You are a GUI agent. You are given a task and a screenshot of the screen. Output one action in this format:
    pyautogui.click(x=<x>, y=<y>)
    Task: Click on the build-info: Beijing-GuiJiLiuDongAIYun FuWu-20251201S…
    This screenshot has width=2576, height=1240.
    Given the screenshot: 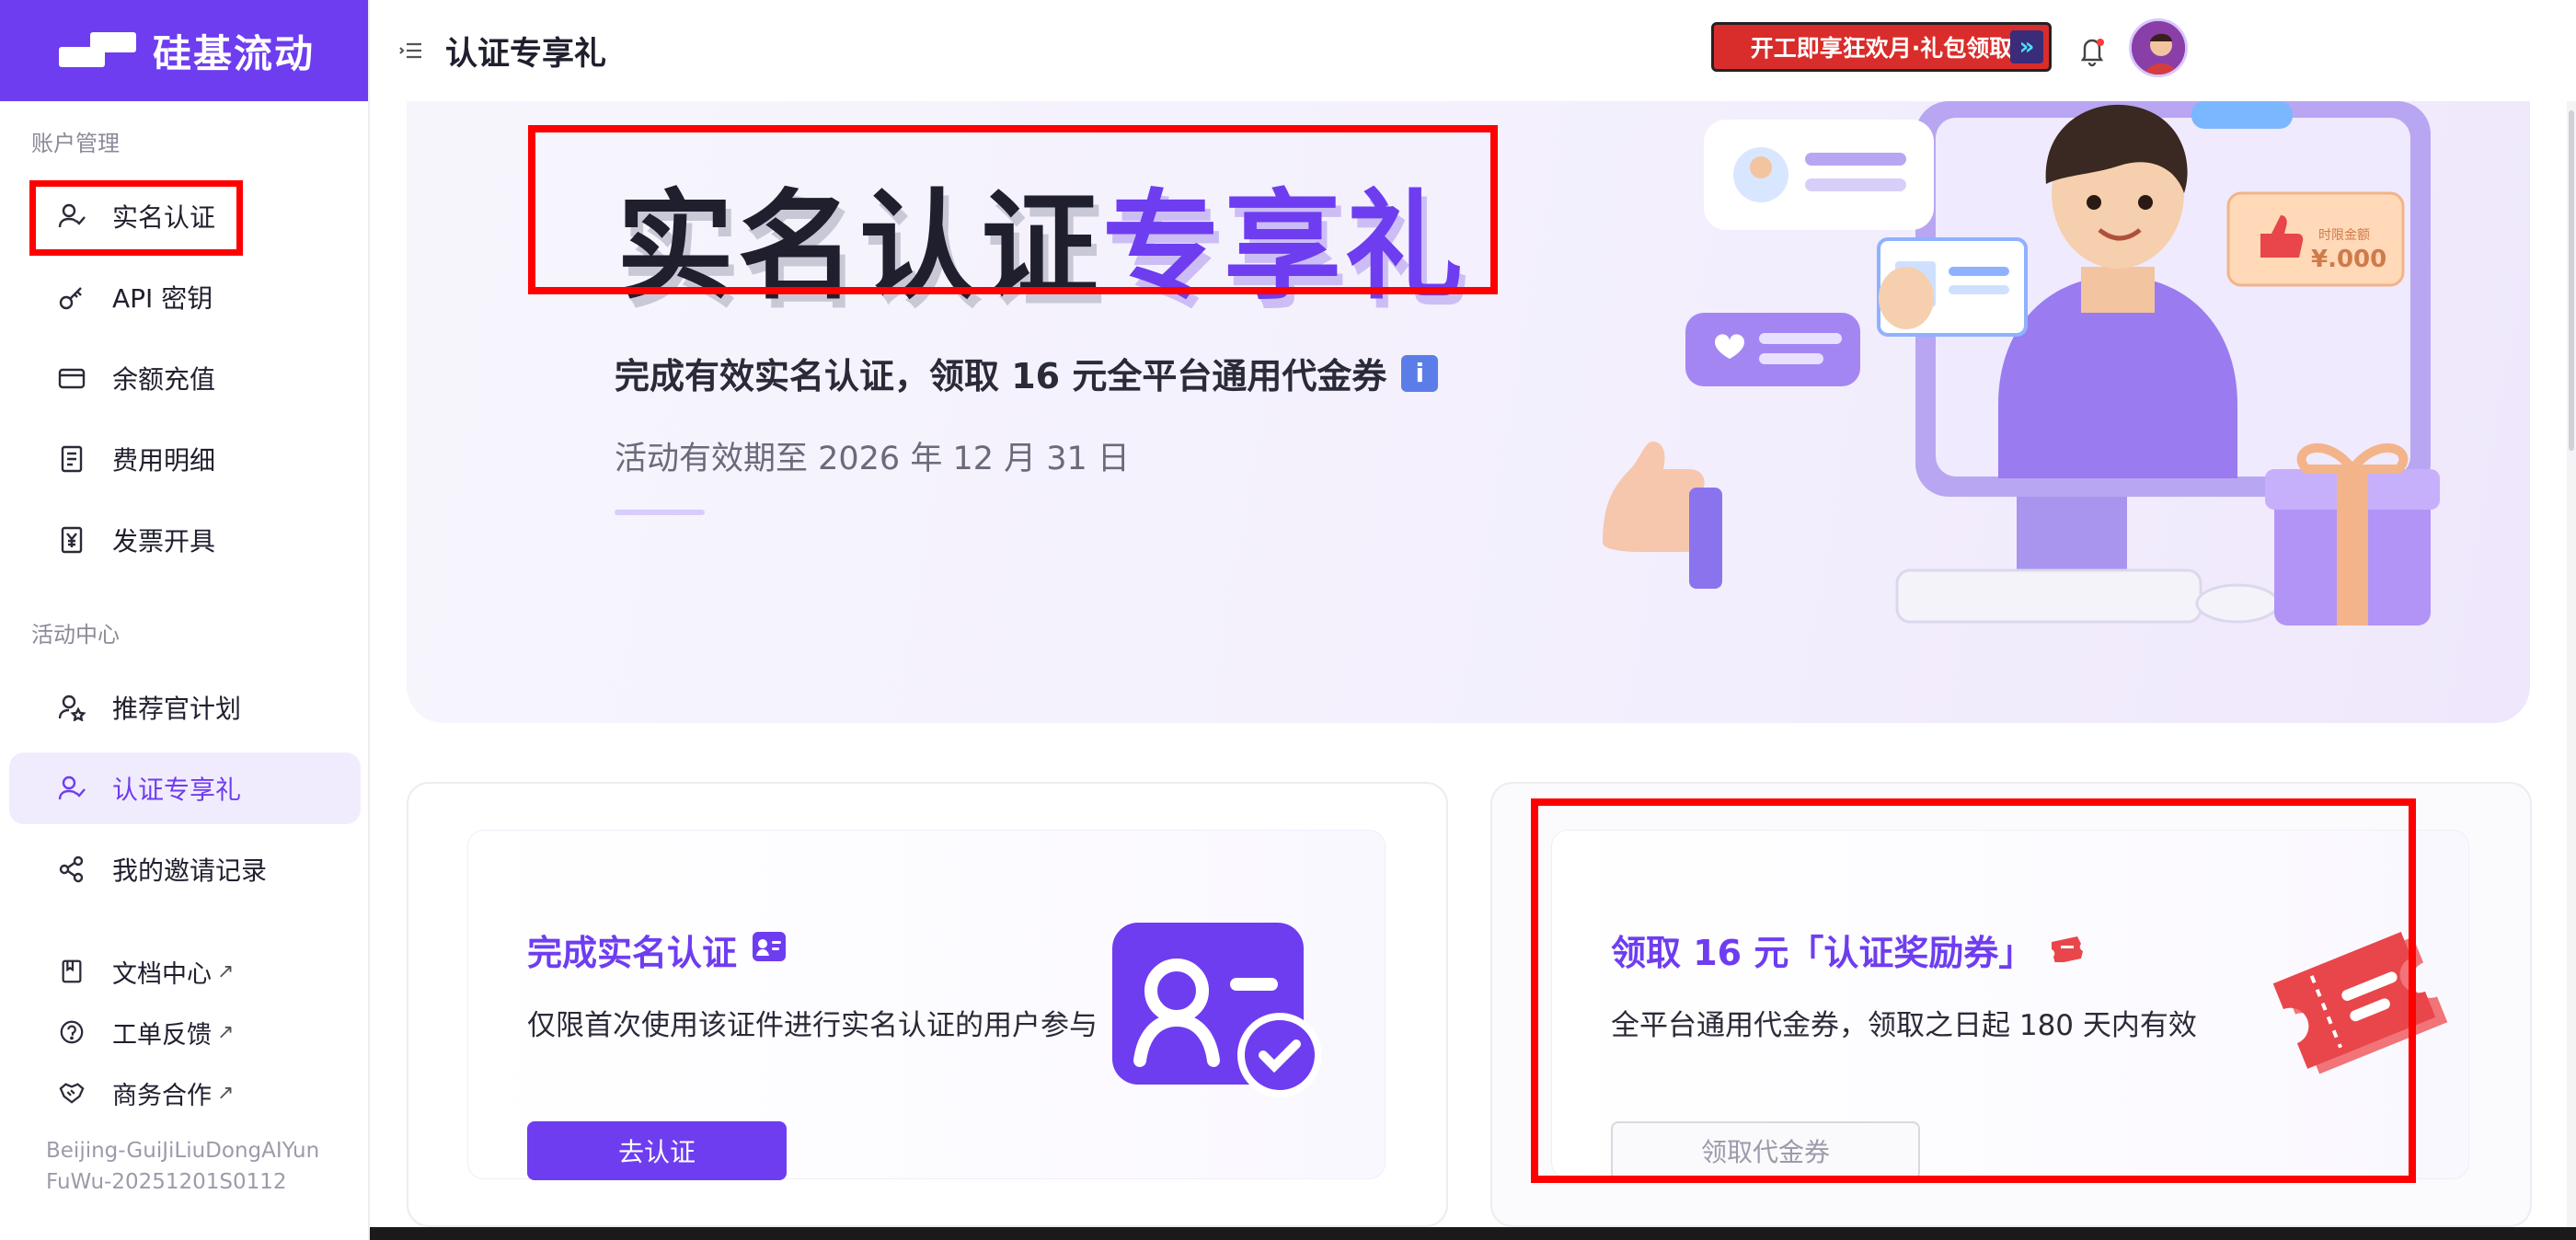 What is the action you would take?
    pyautogui.click(x=182, y=1167)
    